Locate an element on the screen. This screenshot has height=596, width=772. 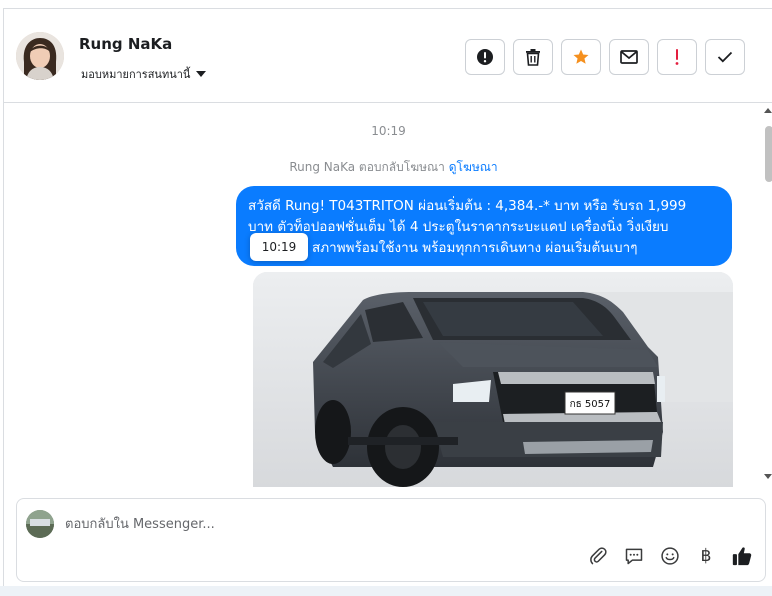
checkmark-icon is located at coordinates (725, 57).